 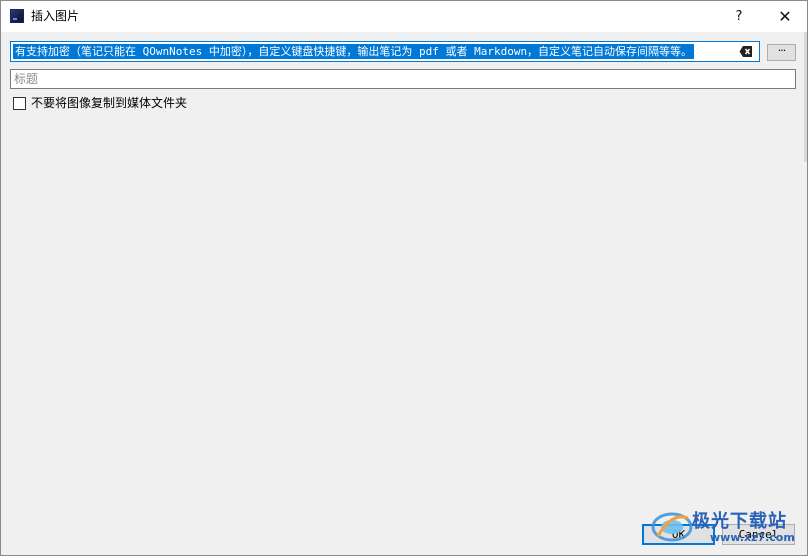 What do you see at coordinates (404, 16) in the screenshot?
I see `title-bar: 插入图片 ? ✕` at bounding box center [404, 16].